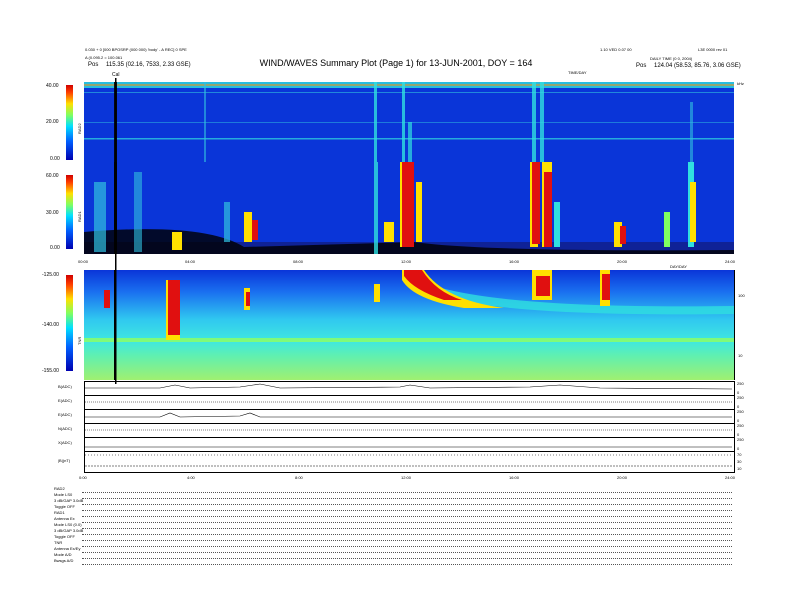 The height and width of the screenshot is (612, 792). I want to click on trace-label: X(ADC), so click(65, 442).